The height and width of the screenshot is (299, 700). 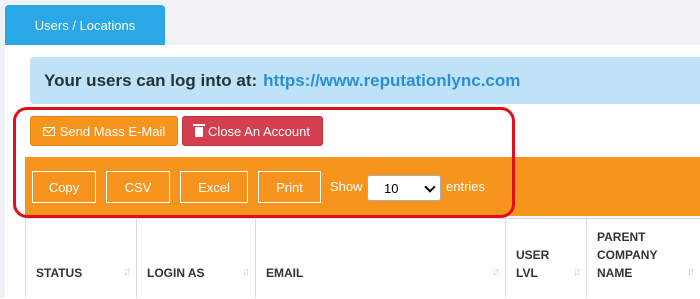 I want to click on send-mass-email-button: Send Mass E-Mail, so click(x=104, y=131).